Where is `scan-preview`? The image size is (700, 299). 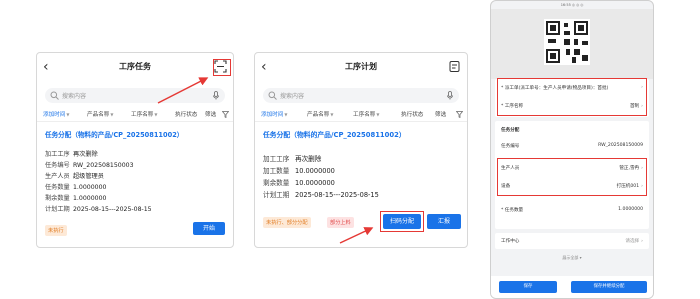
scan-preview is located at coordinates (572, 44).